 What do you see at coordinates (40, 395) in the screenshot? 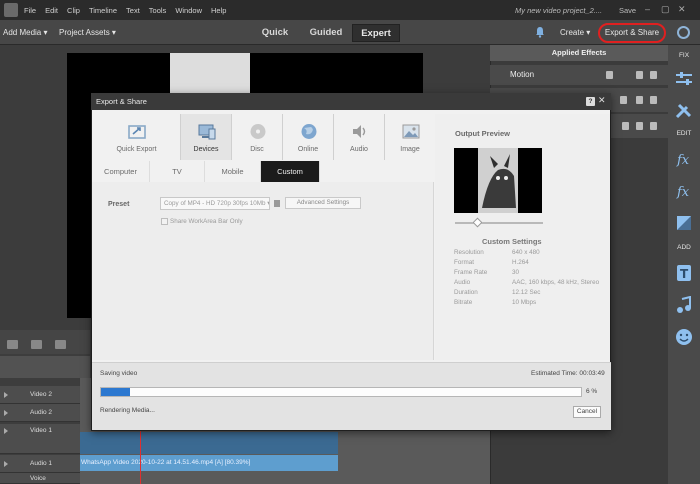
I see `track-video-2: Video 2` at bounding box center [40, 395].